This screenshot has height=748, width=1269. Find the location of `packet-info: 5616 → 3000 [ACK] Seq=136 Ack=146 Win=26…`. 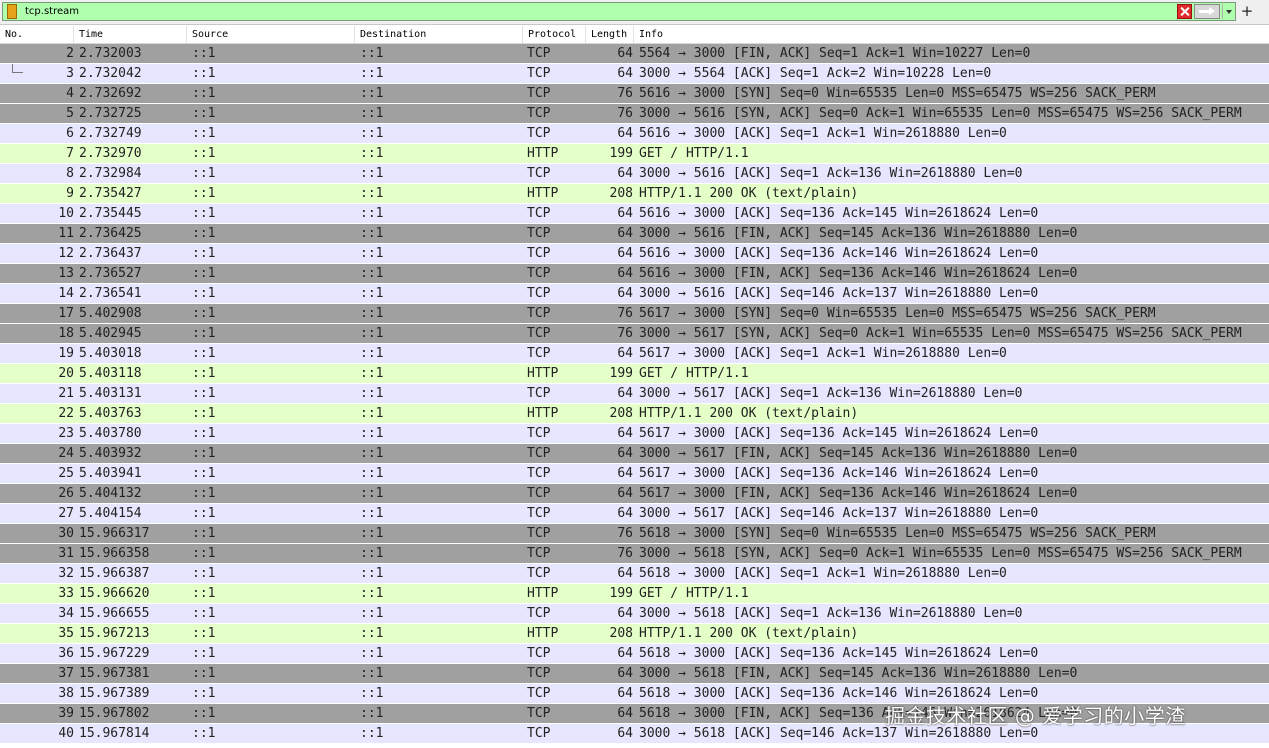

packet-info: 5616 → 3000 [ACK] Seq=136 Ack=146 Win=26… is located at coordinates (839, 253).